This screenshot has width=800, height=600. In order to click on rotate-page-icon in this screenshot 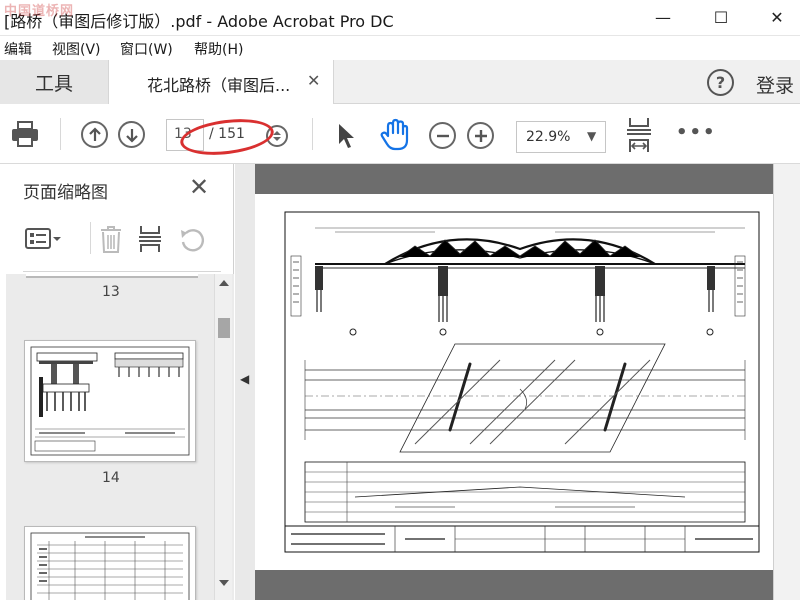, I will do `click(193, 240)`.